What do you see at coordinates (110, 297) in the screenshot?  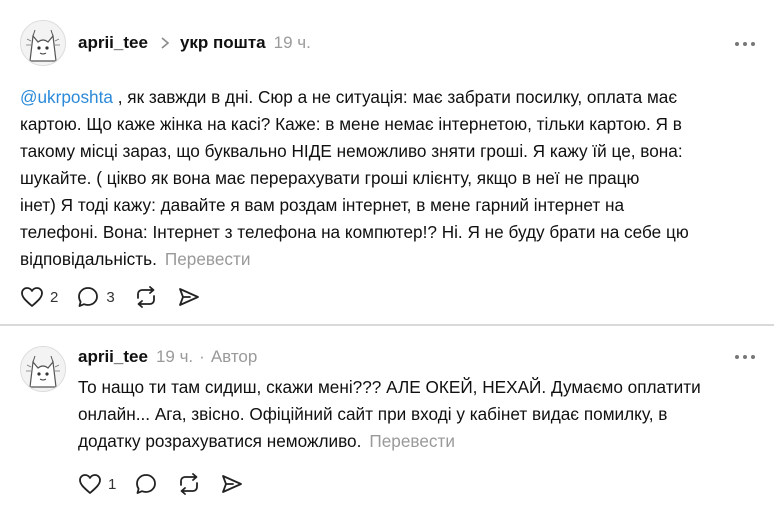 I see `reply-count: 3` at bounding box center [110, 297].